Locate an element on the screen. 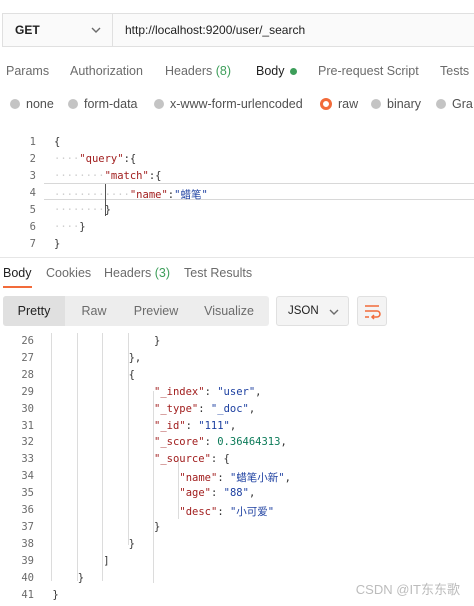 The height and width of the screenshot is (606, 474). tab-body: Body is located at coordinates (276, 71).